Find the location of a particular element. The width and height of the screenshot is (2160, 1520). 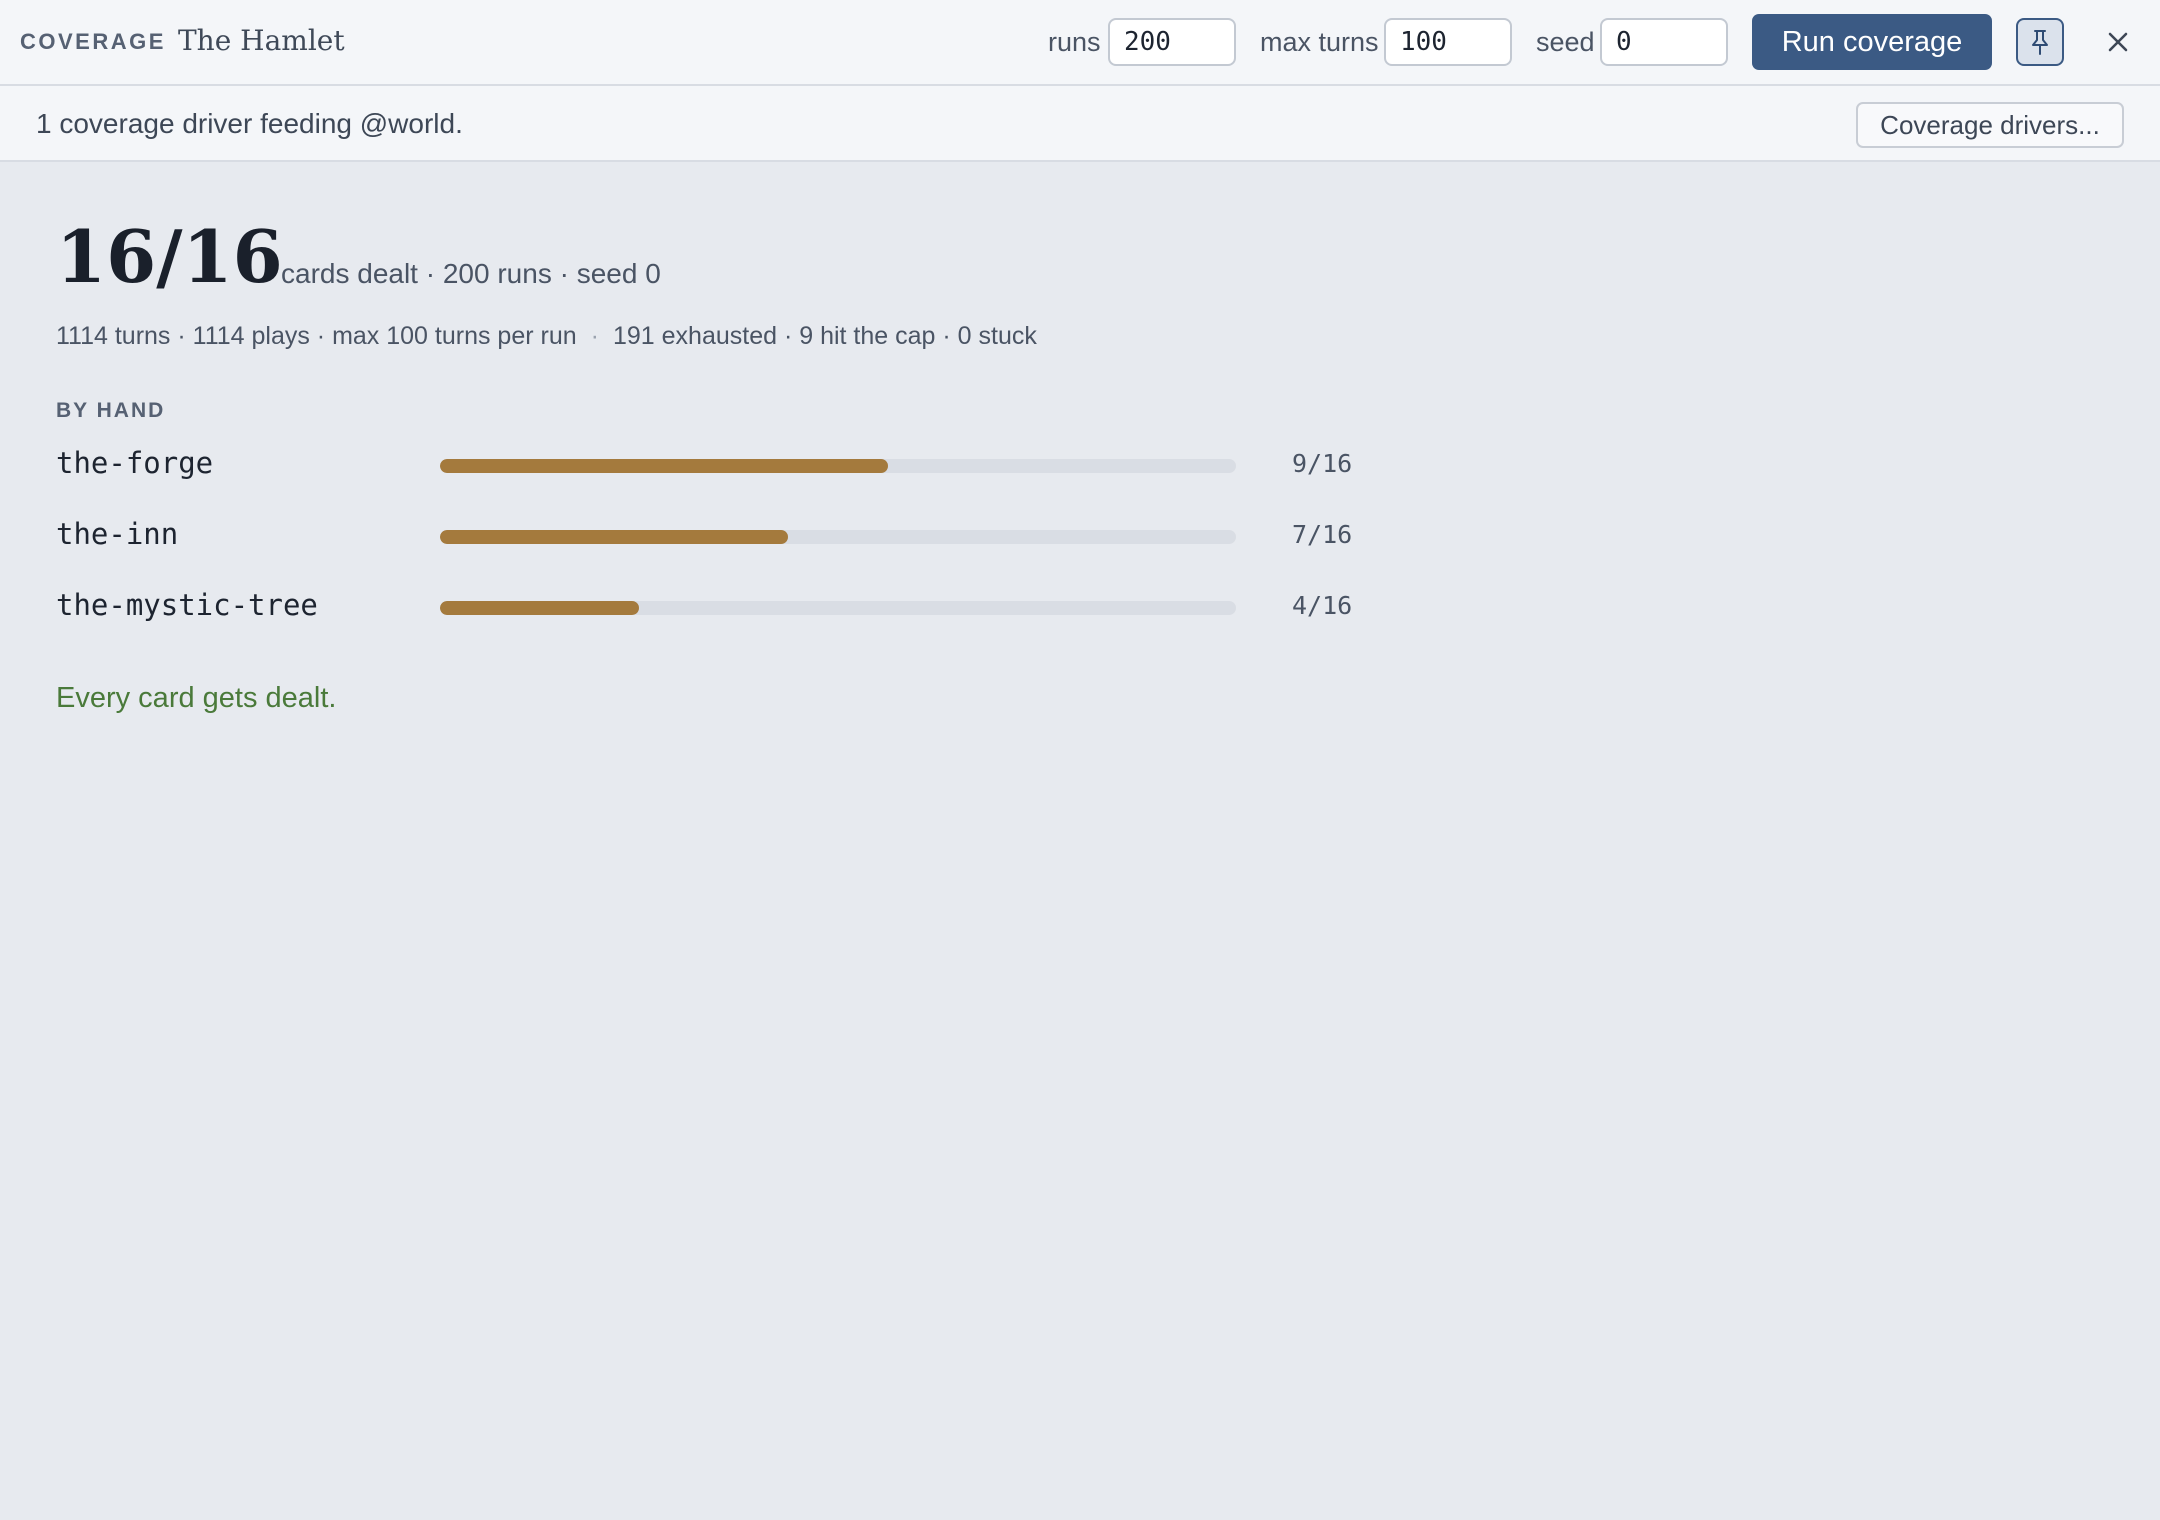

pin-icon is located at coordinates (2040, 42).